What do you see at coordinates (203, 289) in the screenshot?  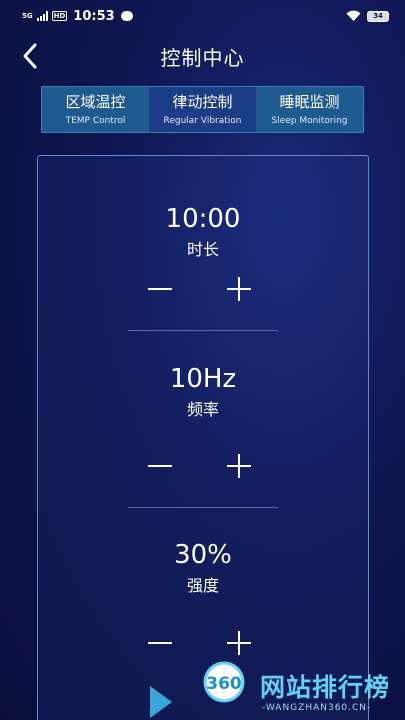 I see `duration-controls` at bounding box center [203, 289].